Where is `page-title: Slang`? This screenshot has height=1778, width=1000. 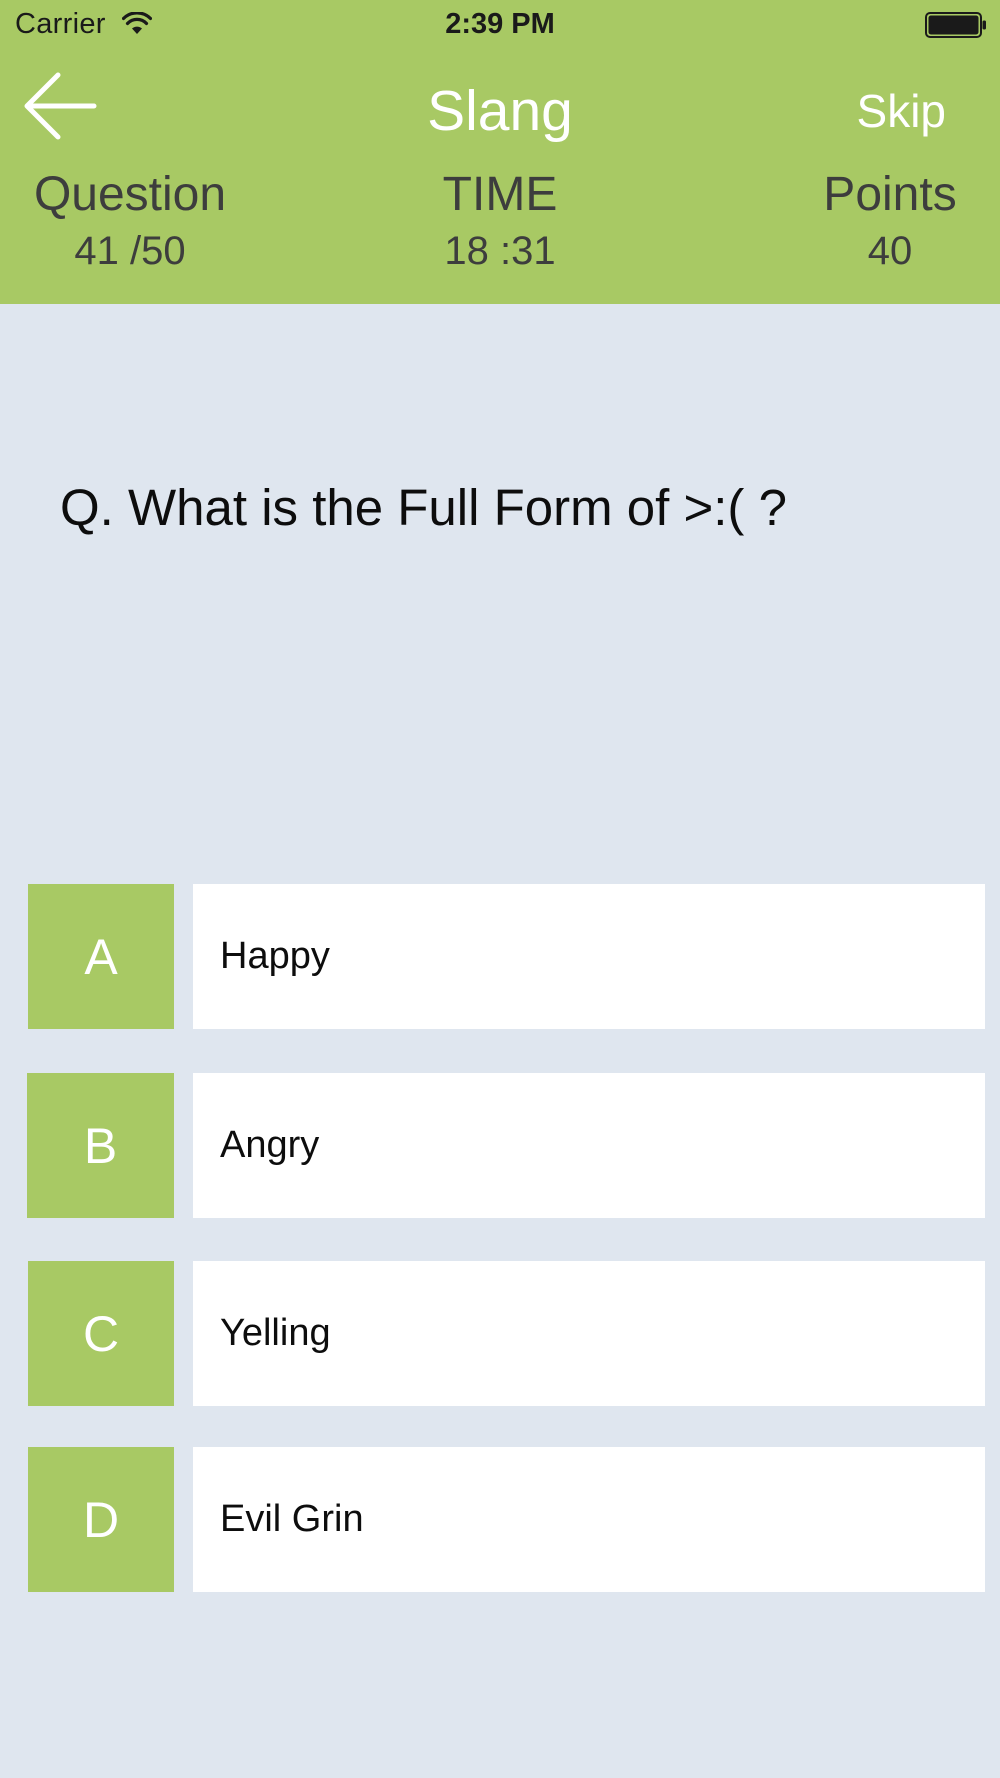 page-title: Slang is located at coordinates (500, 111).